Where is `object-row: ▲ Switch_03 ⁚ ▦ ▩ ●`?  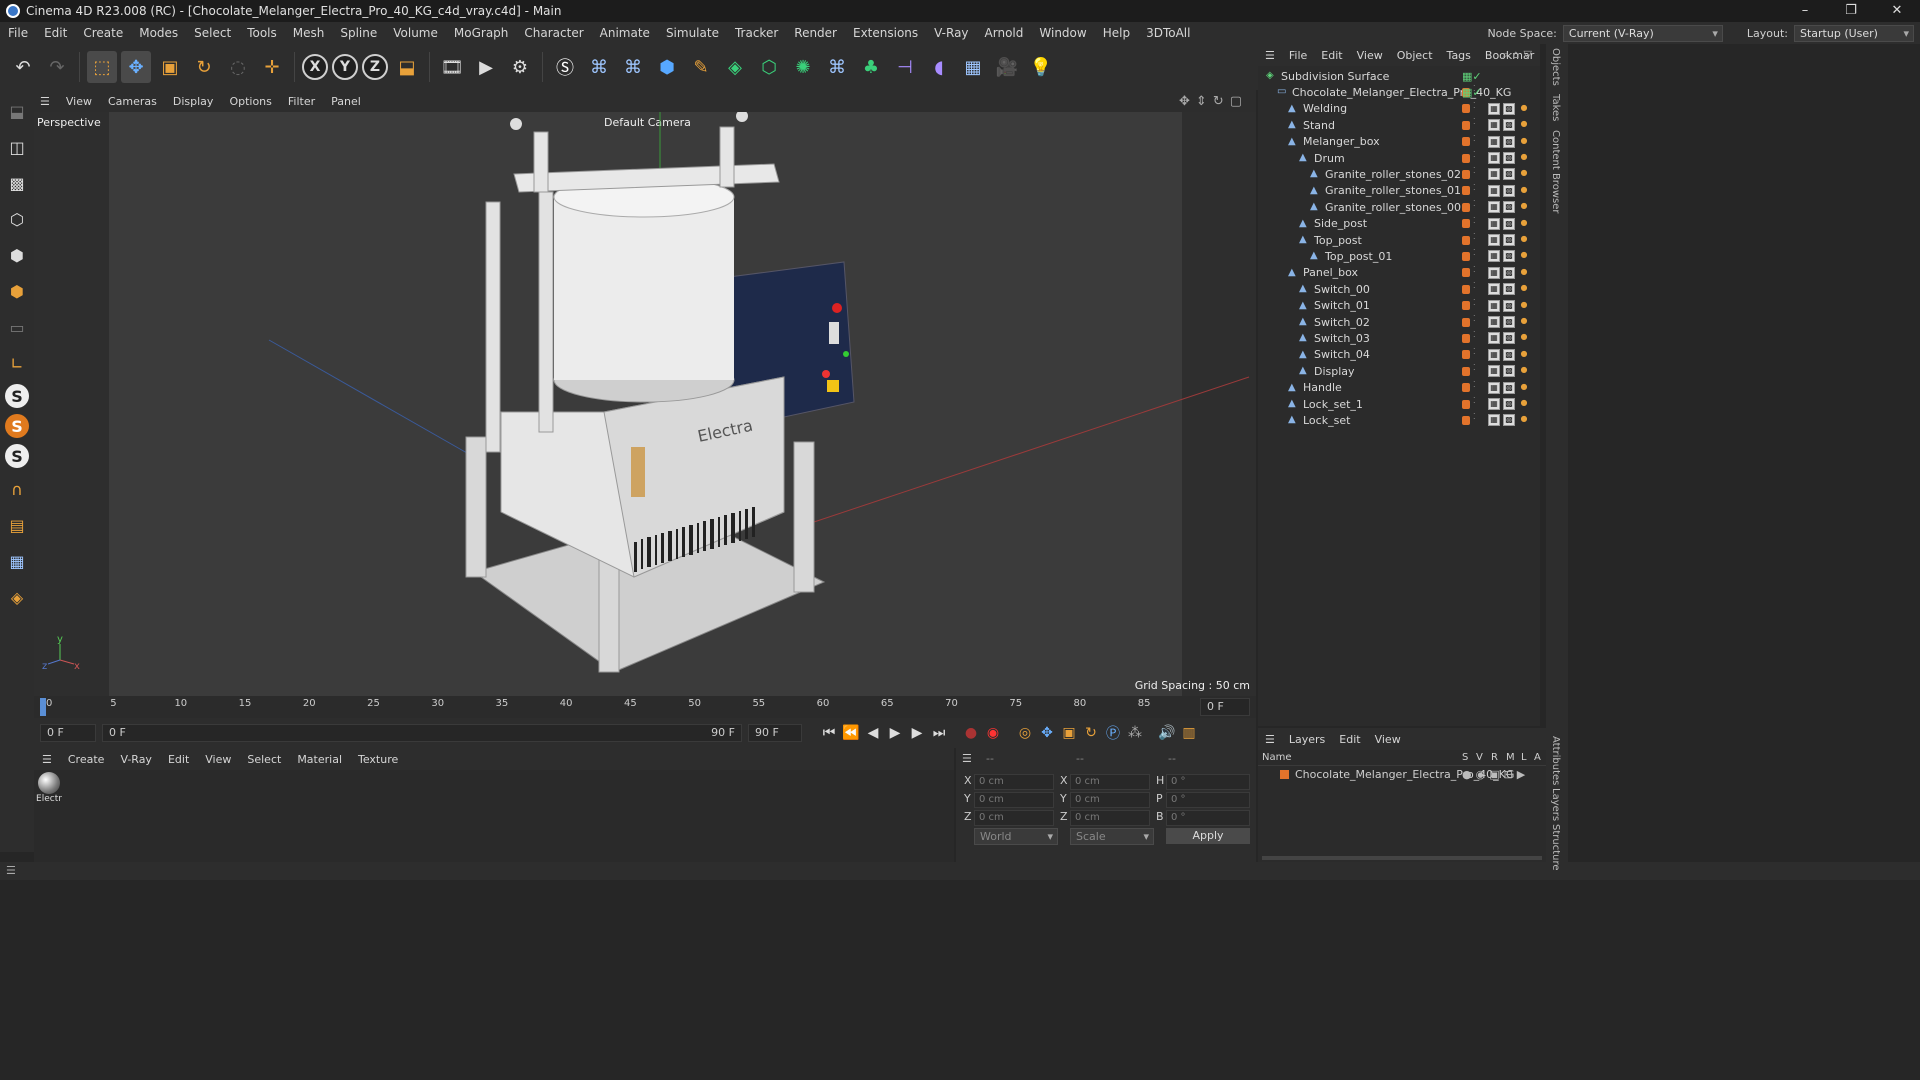
object-row: ▲ Switch_03 ⁚ ▦ ▩ ● is located at coordinates (1399, 338).